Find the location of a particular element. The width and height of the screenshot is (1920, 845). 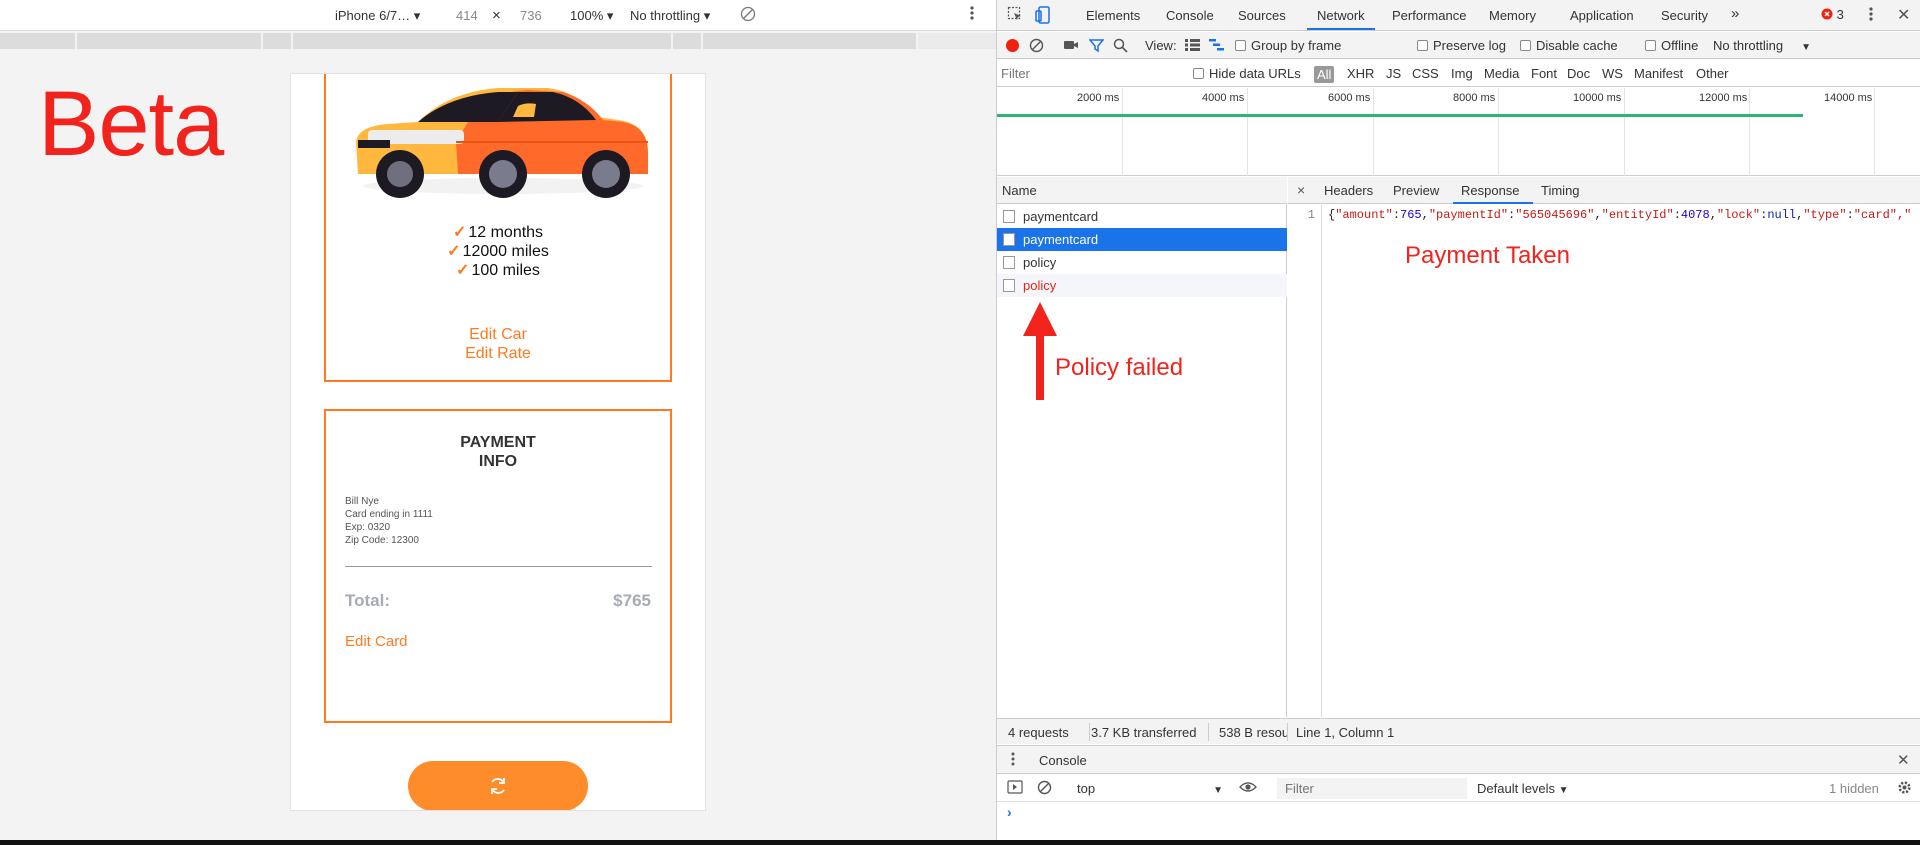

drawer-tab-console: Console is located at coordinates (1063, 760).